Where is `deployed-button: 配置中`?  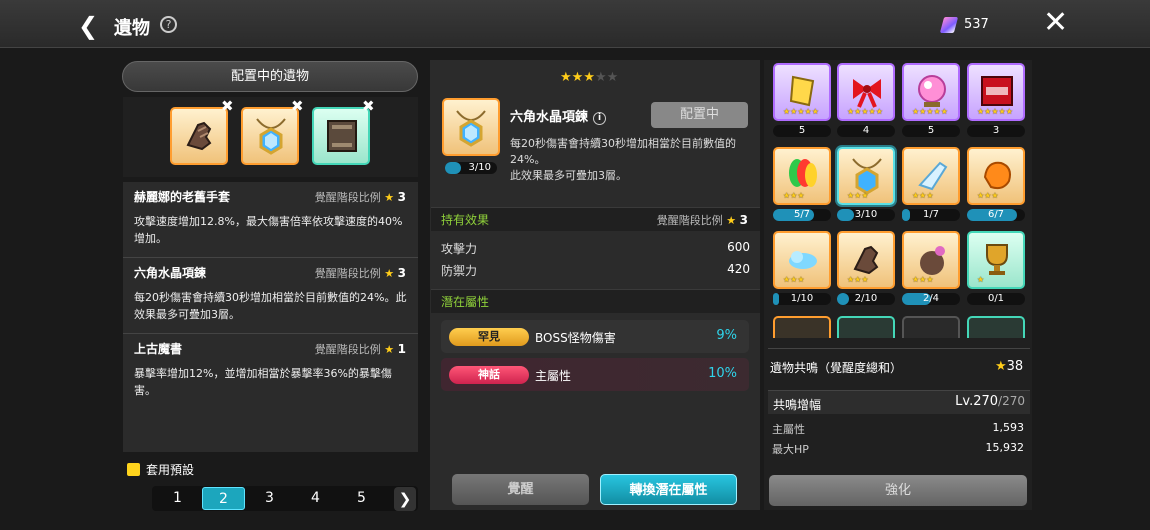
deployed-button: 配置中 is located at coordinates (699, 115).